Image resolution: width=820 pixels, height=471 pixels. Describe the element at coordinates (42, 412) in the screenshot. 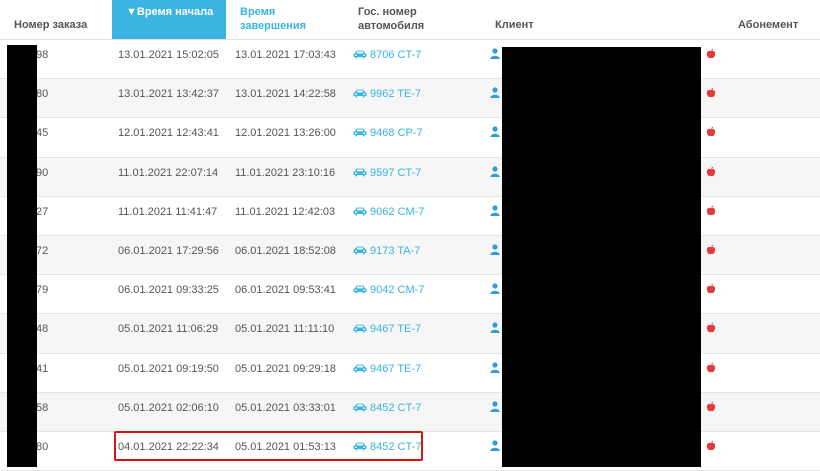

I see `order-number: 58` at that location.